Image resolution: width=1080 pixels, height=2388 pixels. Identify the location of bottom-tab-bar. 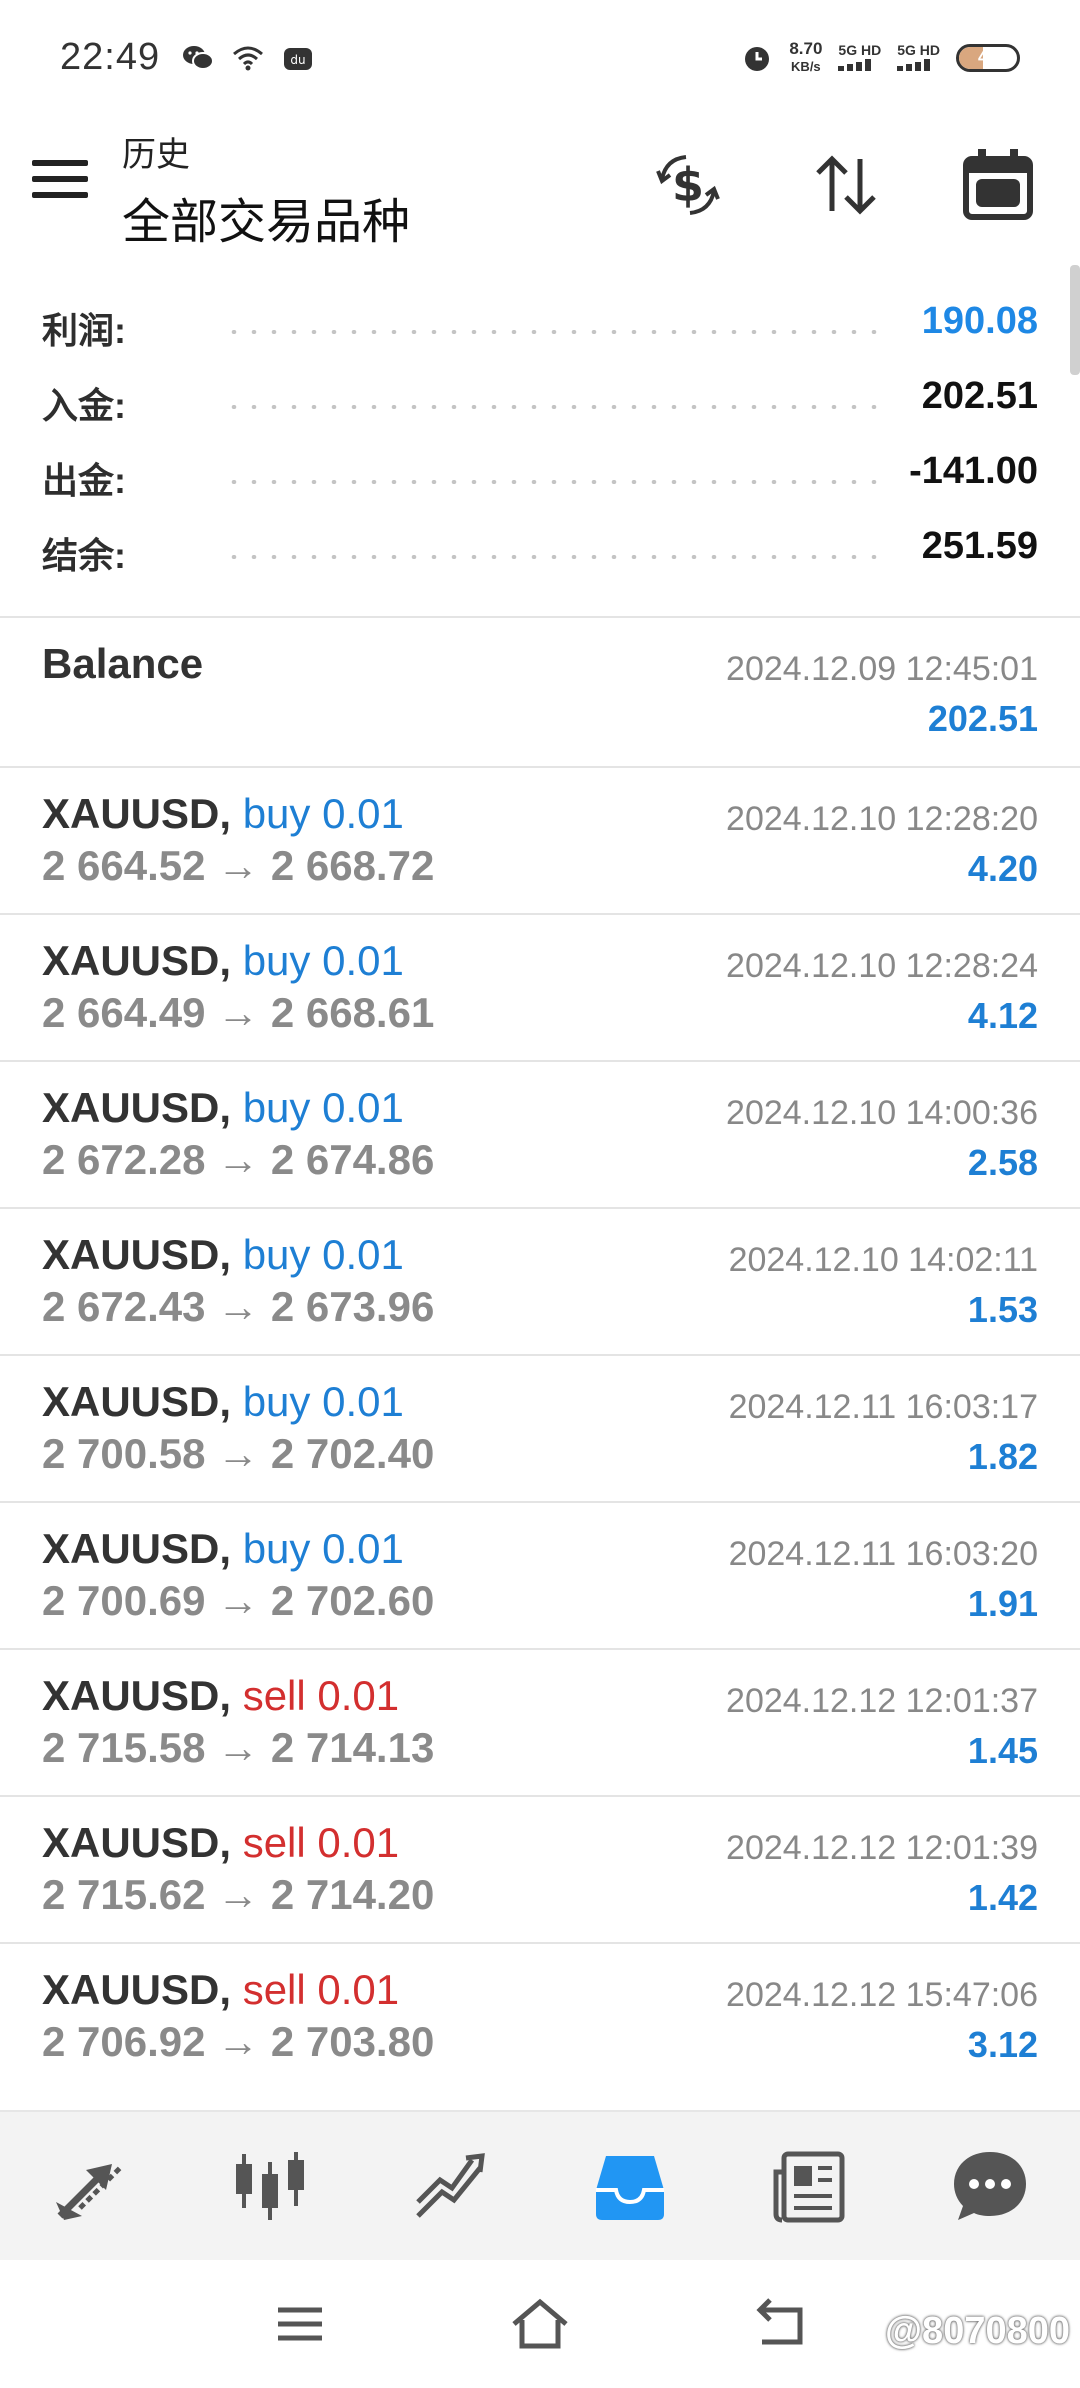
(540, 2185).